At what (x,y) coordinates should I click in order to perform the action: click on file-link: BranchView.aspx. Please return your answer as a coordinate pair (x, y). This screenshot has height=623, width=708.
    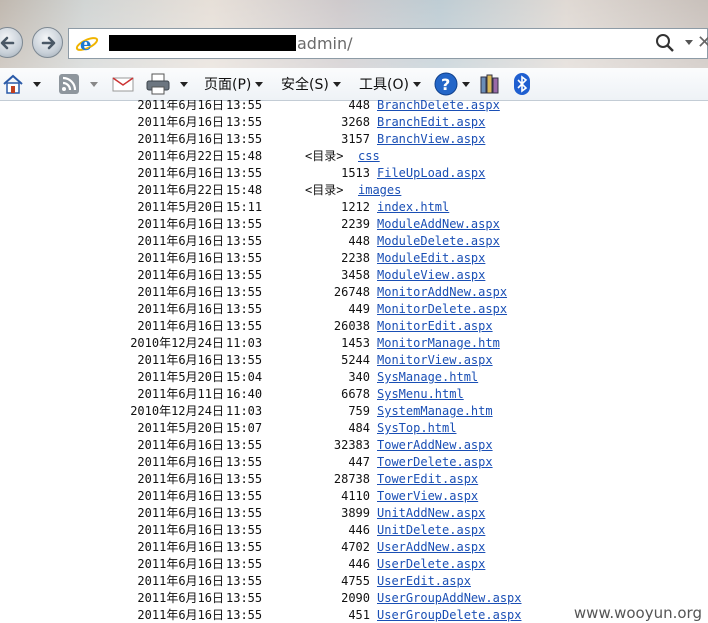
    Looking at the image, I should click on (431, 139).